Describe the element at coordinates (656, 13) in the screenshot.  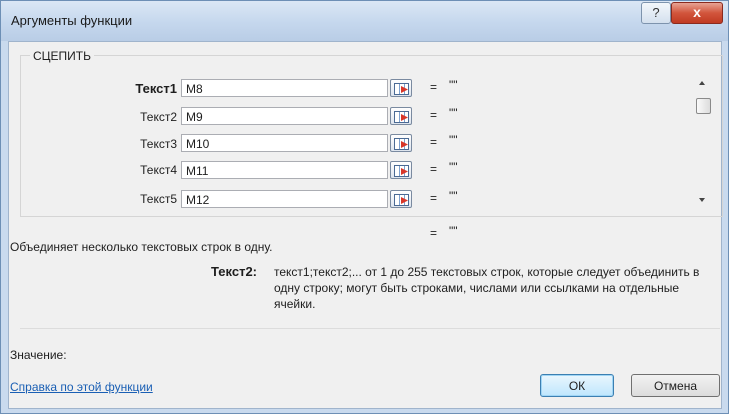
I see `help-button: ?` at that location.